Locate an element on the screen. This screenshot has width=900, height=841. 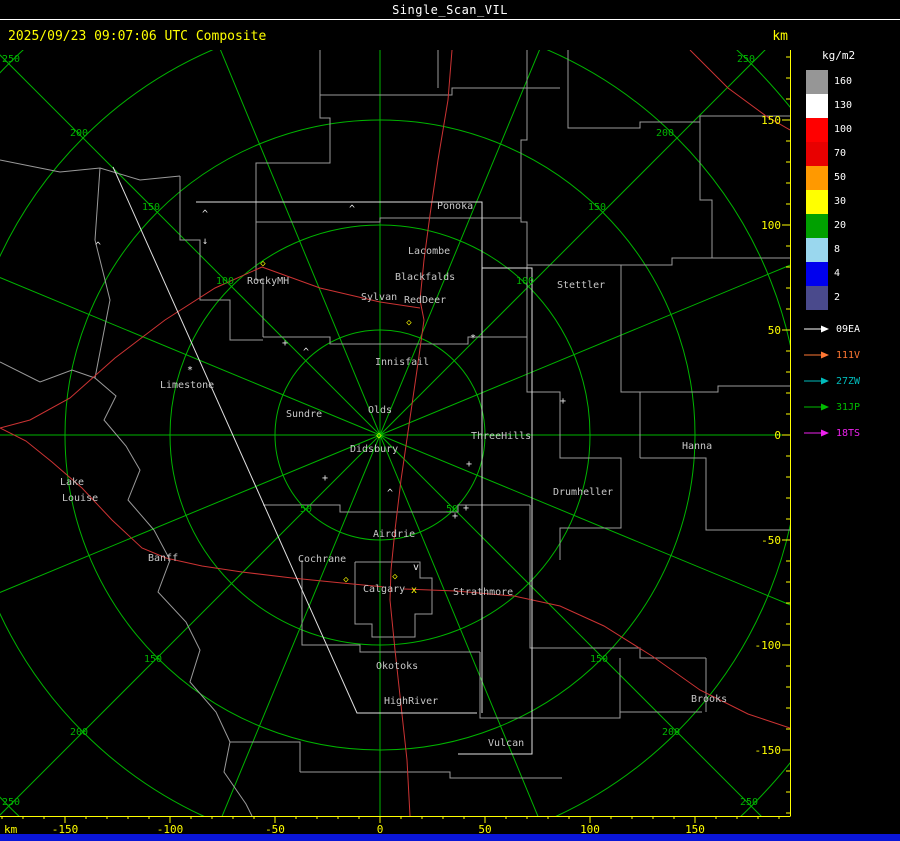
station-id-label: 111V is located at coordinates (848, 355).